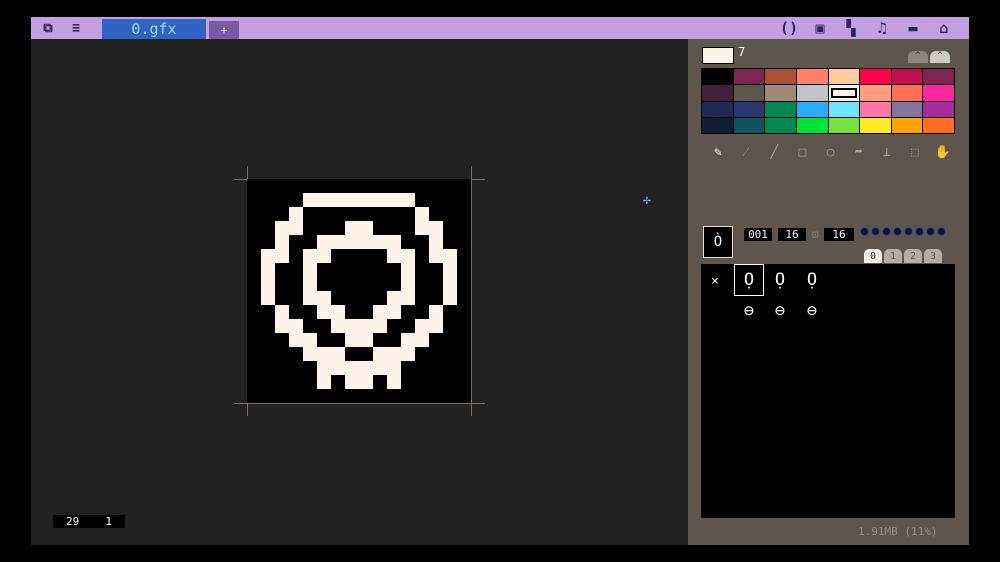 The image size is (1000, 562). What do you see at coordinates (758, 234) in the screenshot?
I see `sprite-index-field: 001` at bounding box center [758, 234].